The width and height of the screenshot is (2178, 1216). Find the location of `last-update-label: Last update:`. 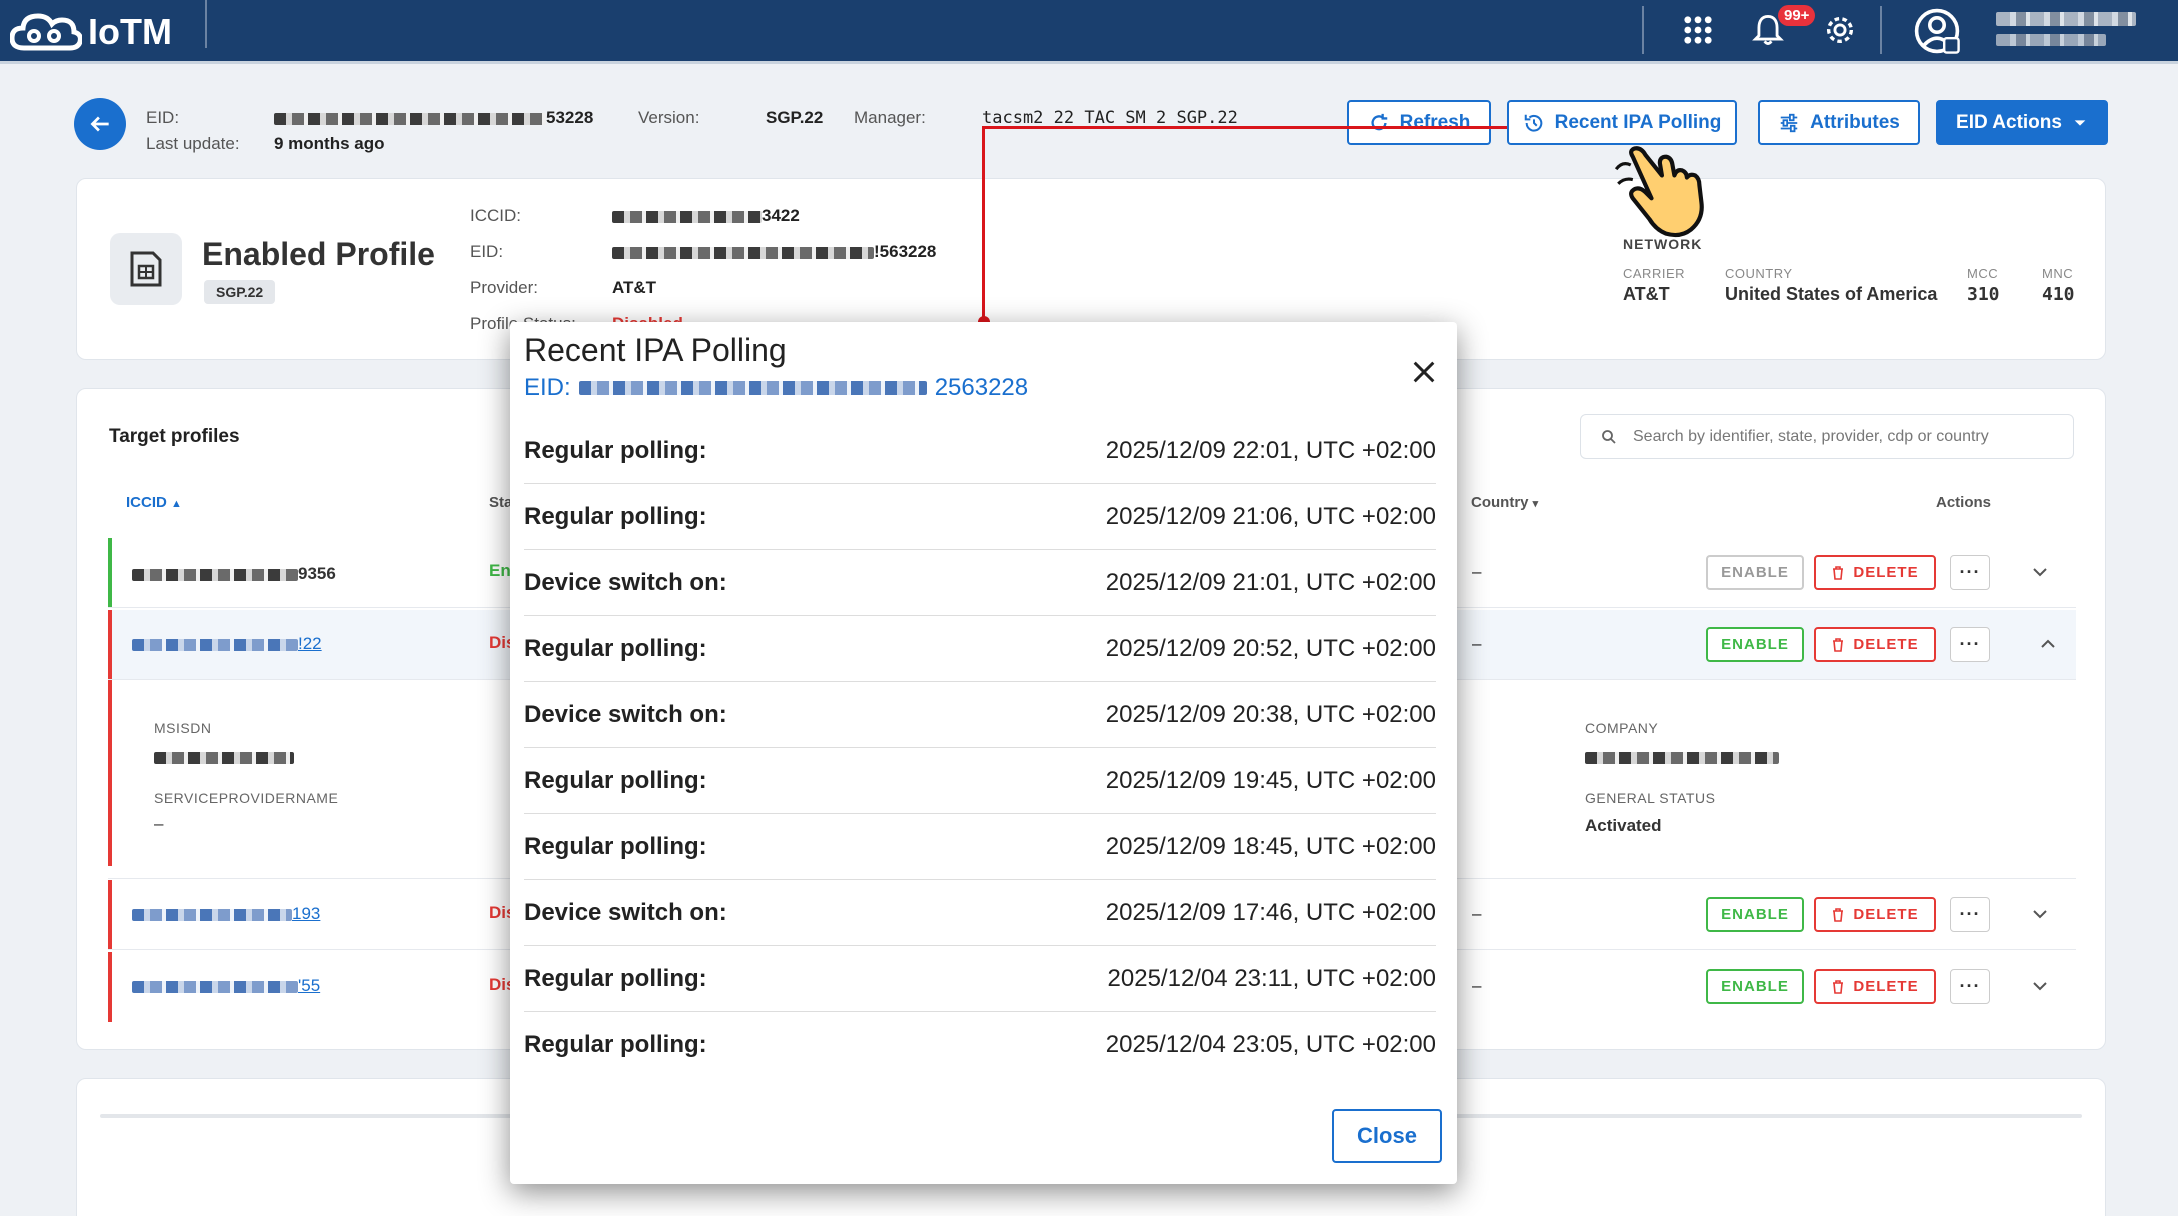

last-update-label: Last update: is located at coordinates (193, 143).